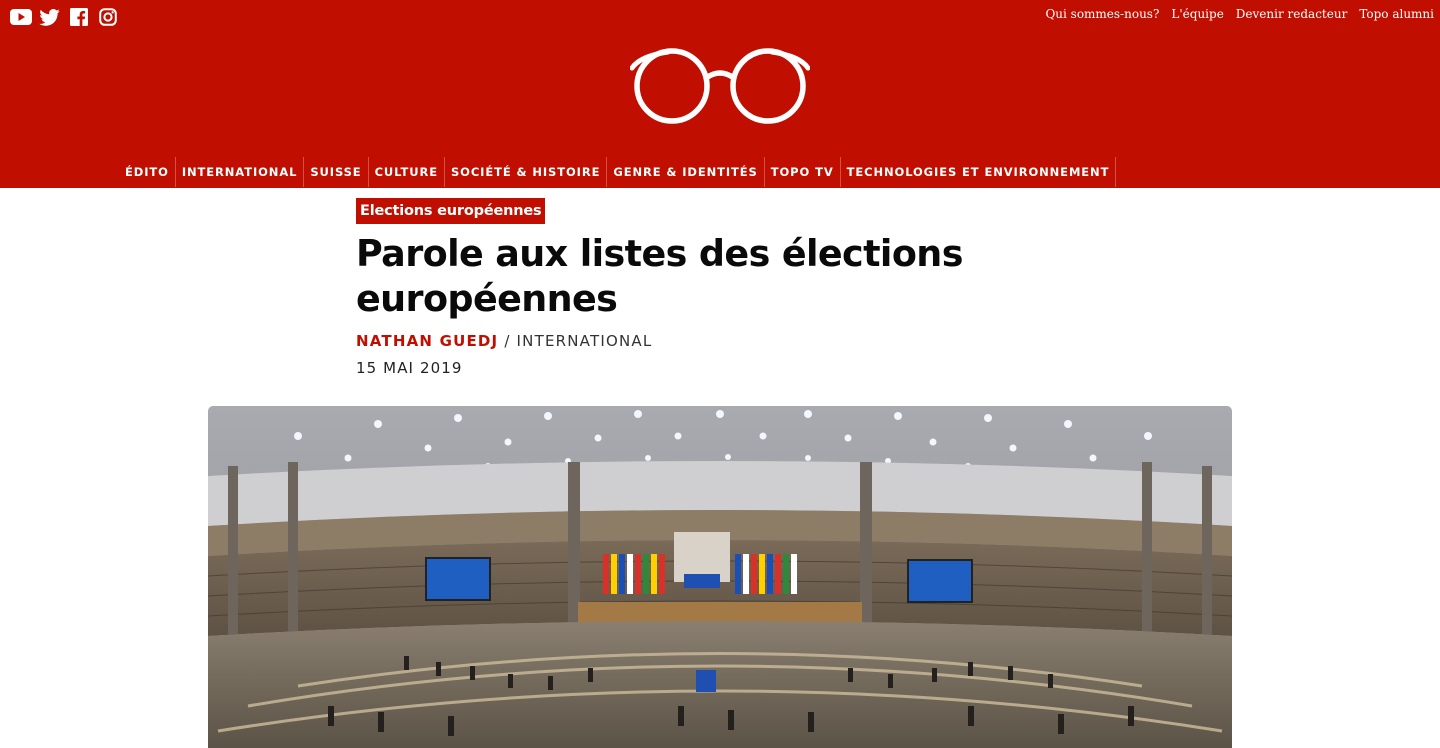 Image resolution: width=1440 pixels, height=748 pixels. Describe the element at coordinates (1197, 14) in the screenshot. I see `top-link-team: L'équipe` at that location.